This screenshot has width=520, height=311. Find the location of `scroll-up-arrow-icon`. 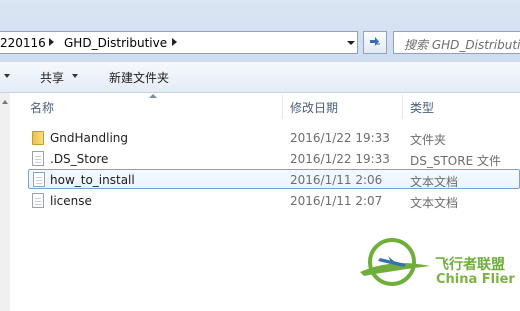

scroll-up-arrow-icon is located at coordinates (5, 102).